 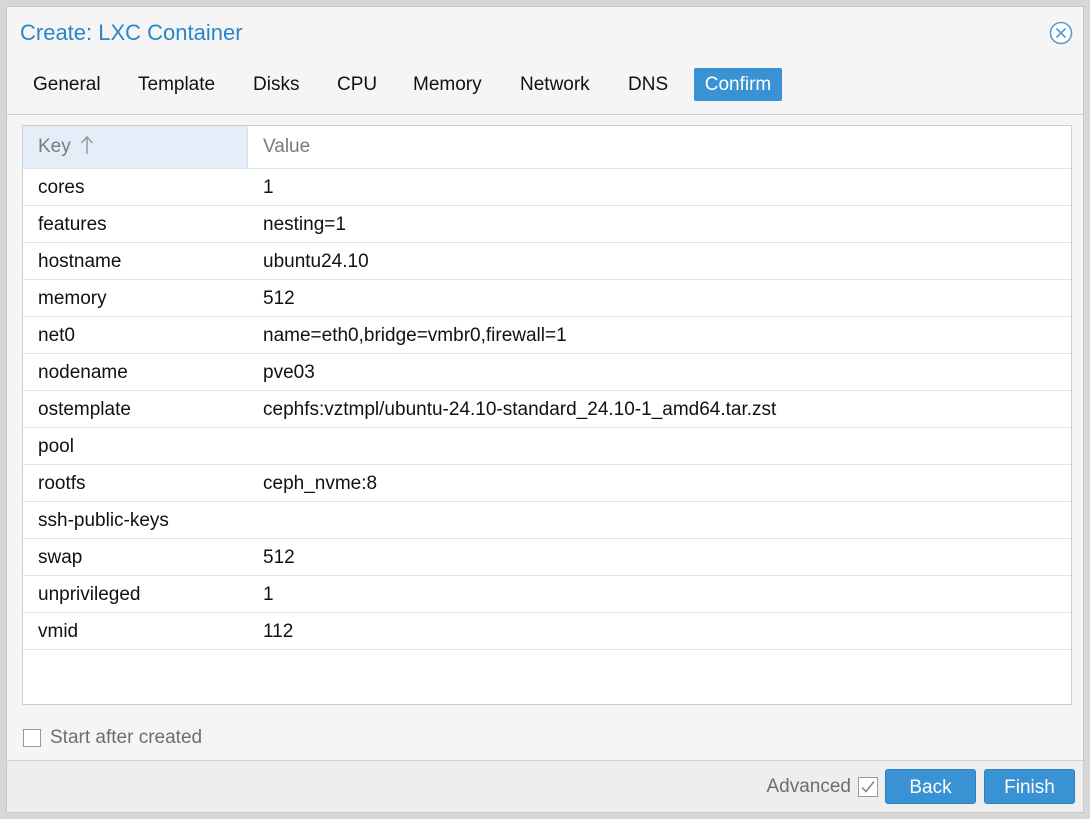 I want to click on row-key: cores, so click(x=61, y=187).